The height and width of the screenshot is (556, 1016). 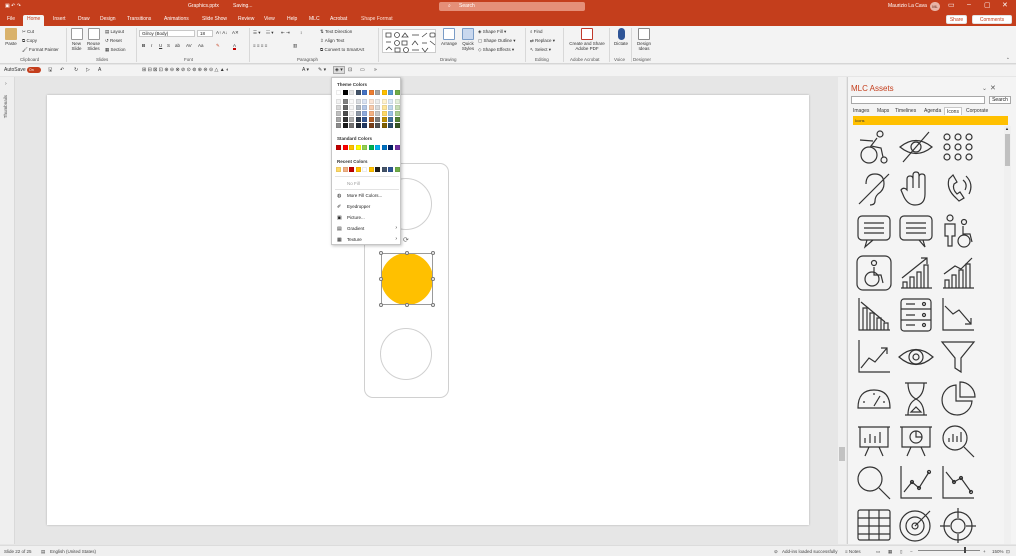 What do you see at coordinates (874, 147) in the screenshot?
I see `wheelchair-sport-icon` at bounding box center [874, 147].